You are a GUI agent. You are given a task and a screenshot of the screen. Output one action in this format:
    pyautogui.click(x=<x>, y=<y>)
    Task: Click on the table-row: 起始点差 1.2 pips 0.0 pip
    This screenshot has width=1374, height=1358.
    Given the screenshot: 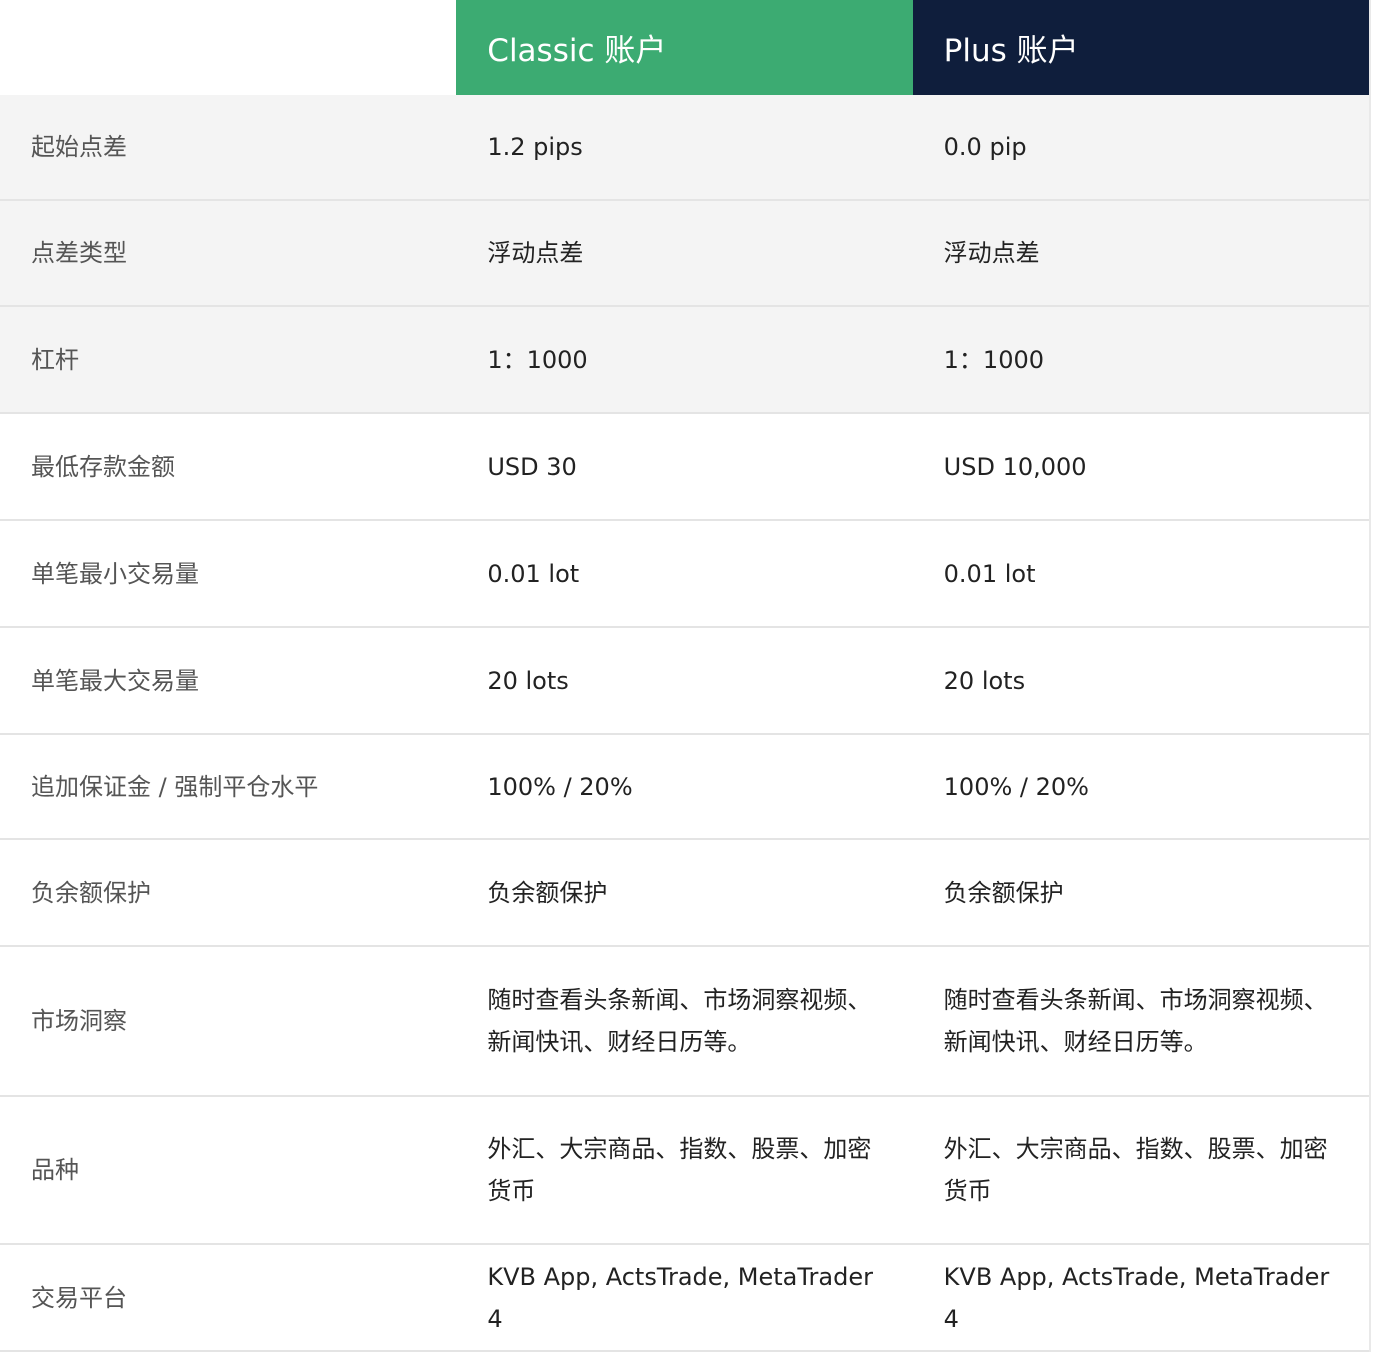 What is the action you would take?
    pyautogui.click(x=684, y=148)
    